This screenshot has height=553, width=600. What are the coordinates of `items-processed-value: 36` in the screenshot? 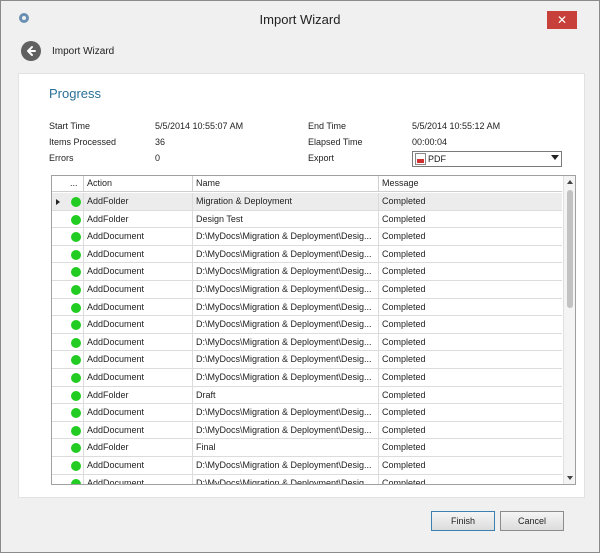 It's located at (160, 142).